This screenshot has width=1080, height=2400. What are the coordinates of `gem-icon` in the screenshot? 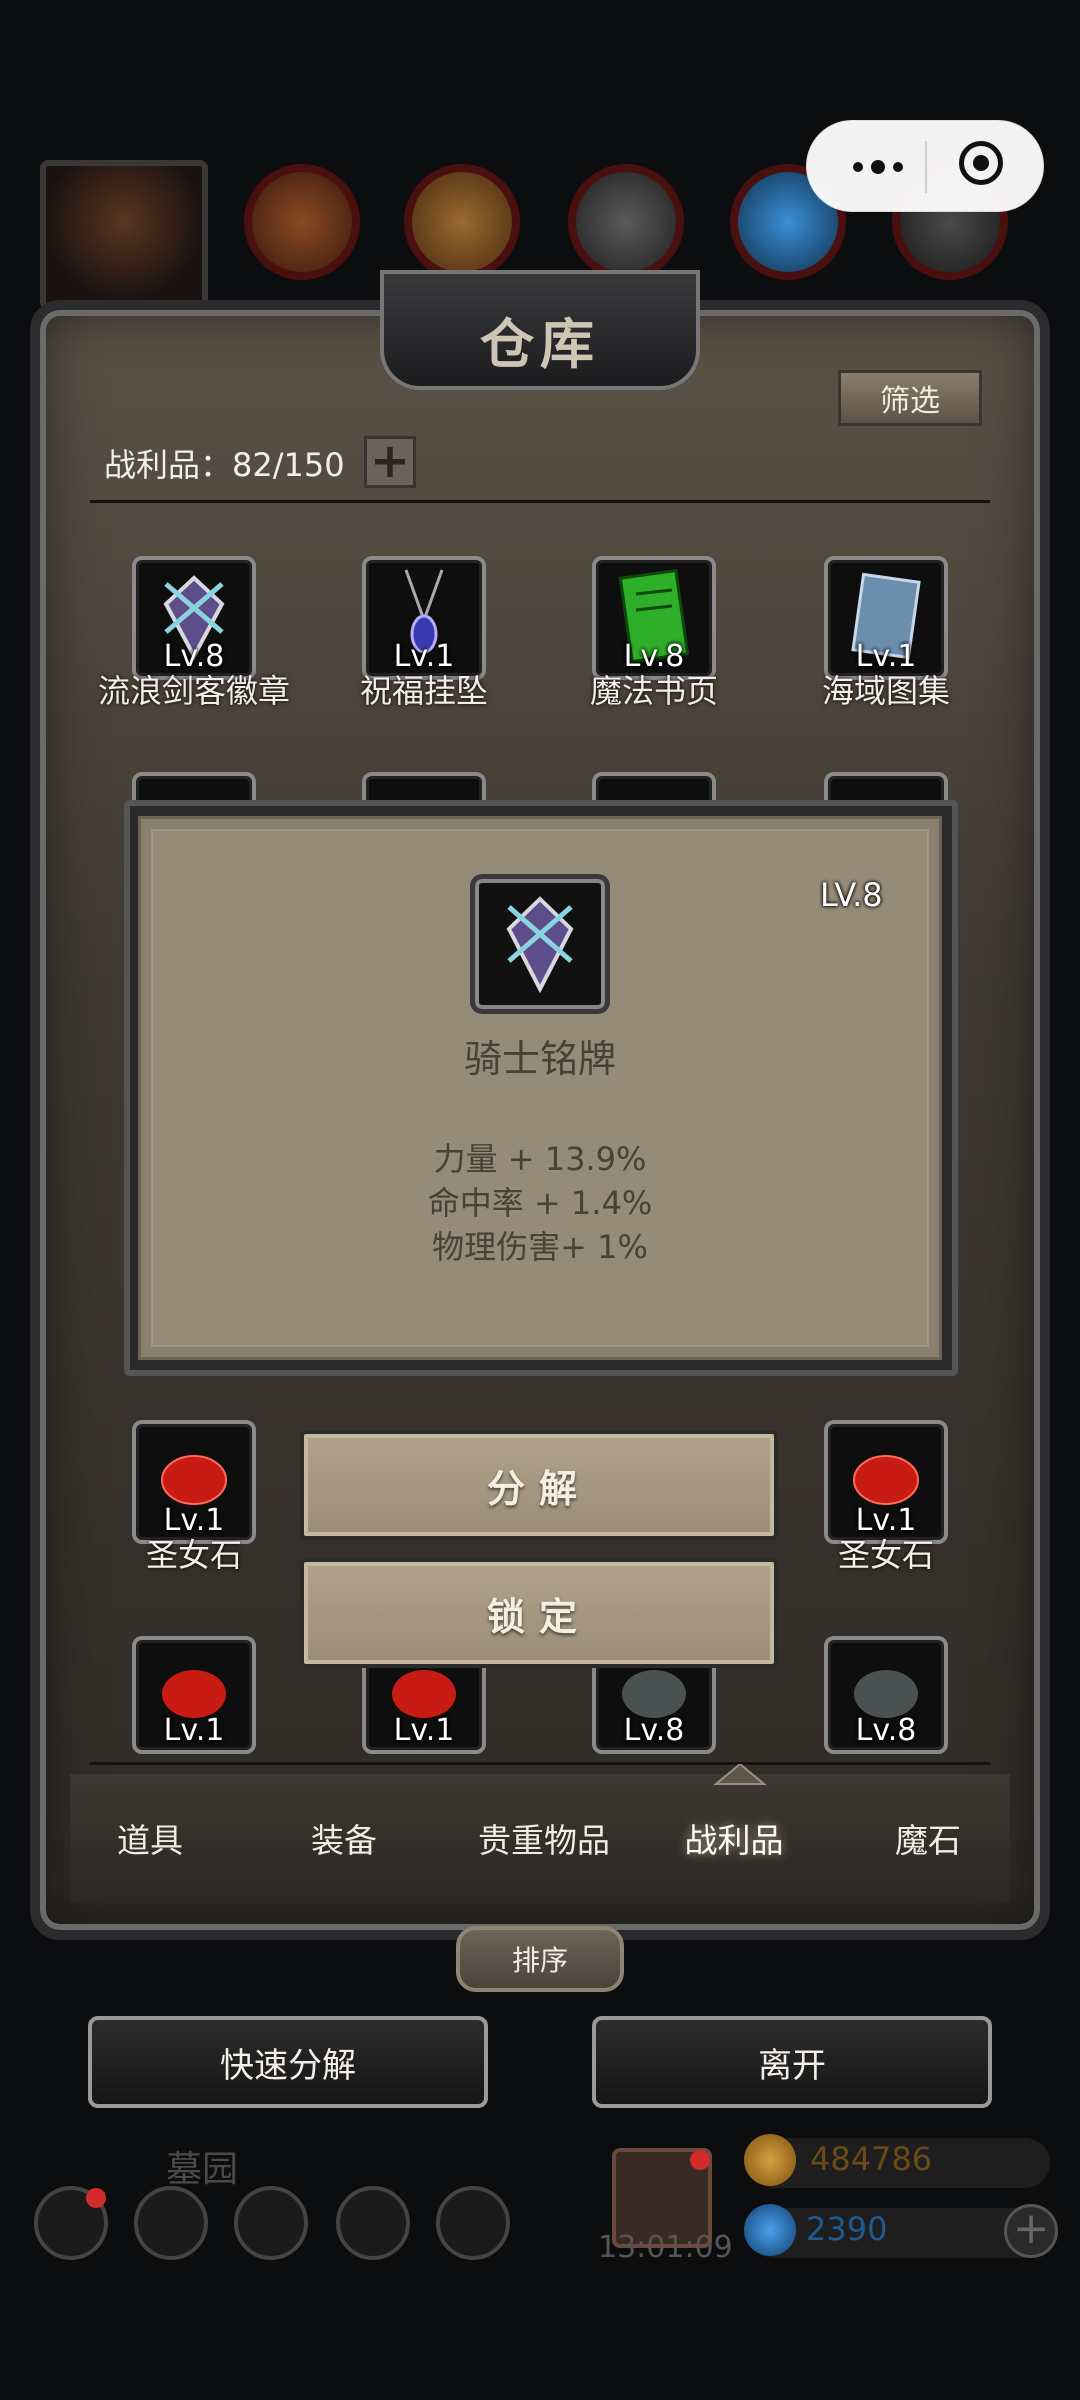 It's located at (770, 2230).